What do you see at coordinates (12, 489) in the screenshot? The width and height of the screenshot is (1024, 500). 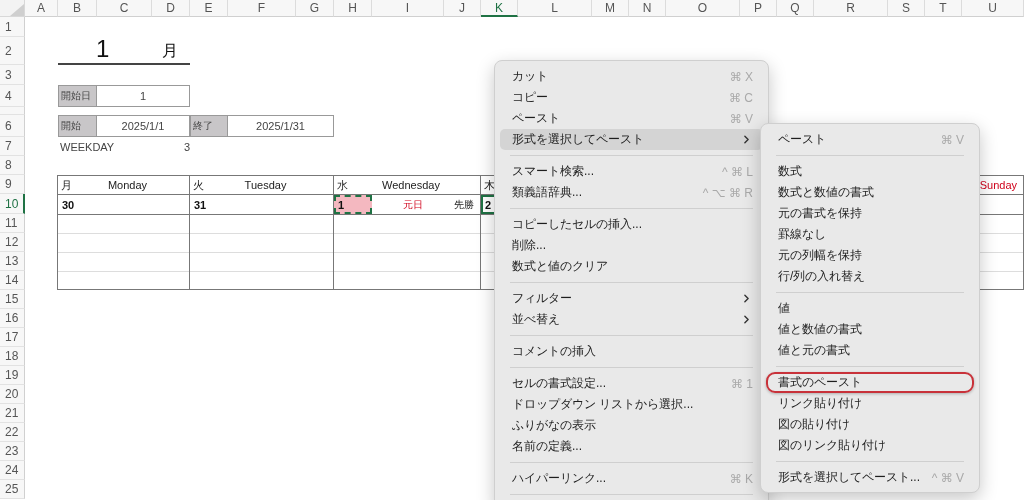 I see `row-header: 25` at bounding box center [12, 489].